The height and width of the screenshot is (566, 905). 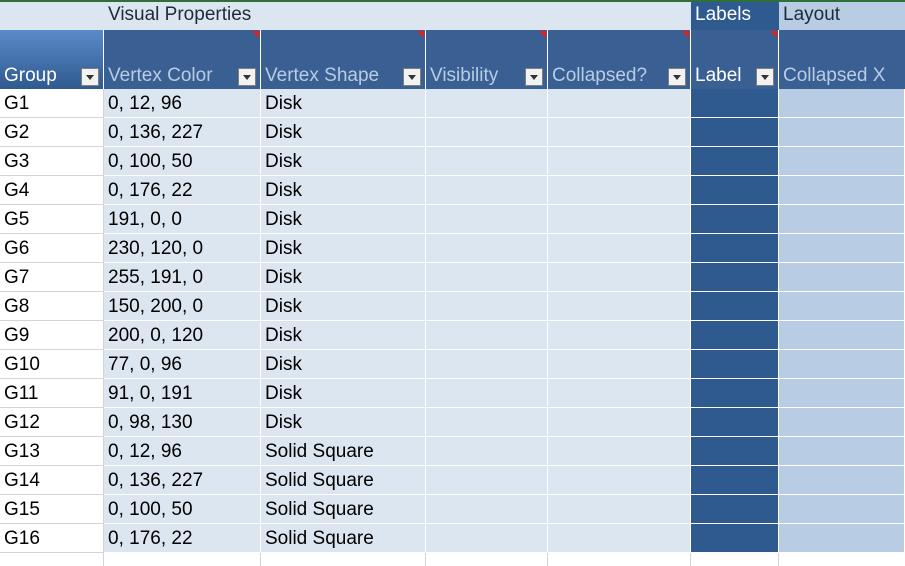 I want to click on group-cell: G4, so click(x=52, y=190).